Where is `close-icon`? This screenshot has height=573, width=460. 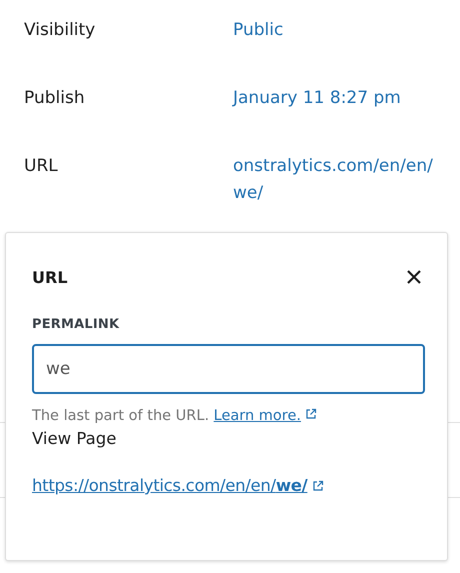
close-icon is located at coordinates (414, 276).